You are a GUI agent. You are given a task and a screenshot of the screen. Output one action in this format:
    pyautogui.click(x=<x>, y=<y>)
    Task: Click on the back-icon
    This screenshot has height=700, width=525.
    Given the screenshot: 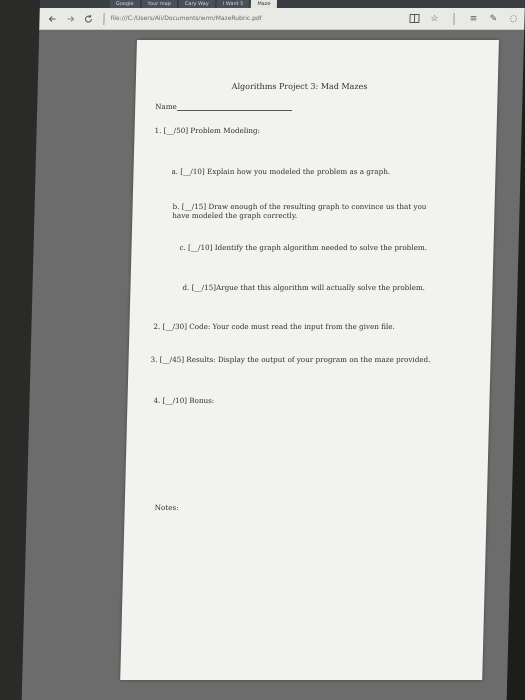 What is the action you would take?
    pyautogui.click(x=52, y=19)
    